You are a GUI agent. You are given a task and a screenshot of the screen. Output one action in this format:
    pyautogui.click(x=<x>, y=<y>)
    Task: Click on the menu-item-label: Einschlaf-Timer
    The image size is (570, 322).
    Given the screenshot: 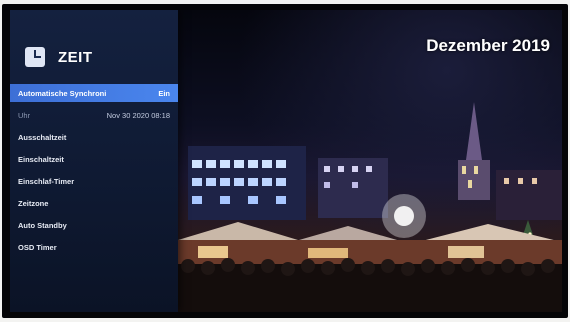 What is the action you would take?
    pyautogui.click(x=46, y=181)
    